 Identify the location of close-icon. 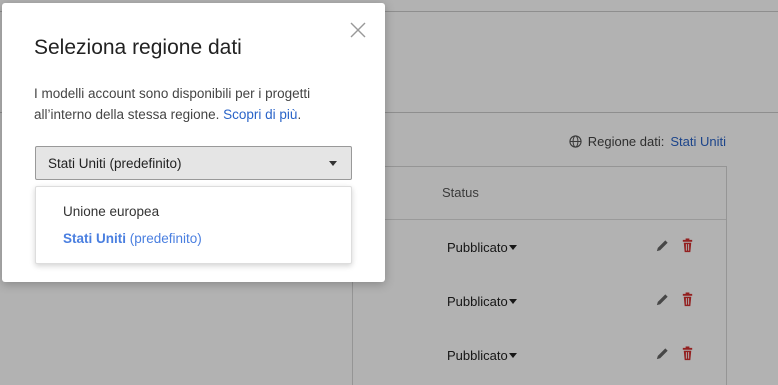
(358, 30).